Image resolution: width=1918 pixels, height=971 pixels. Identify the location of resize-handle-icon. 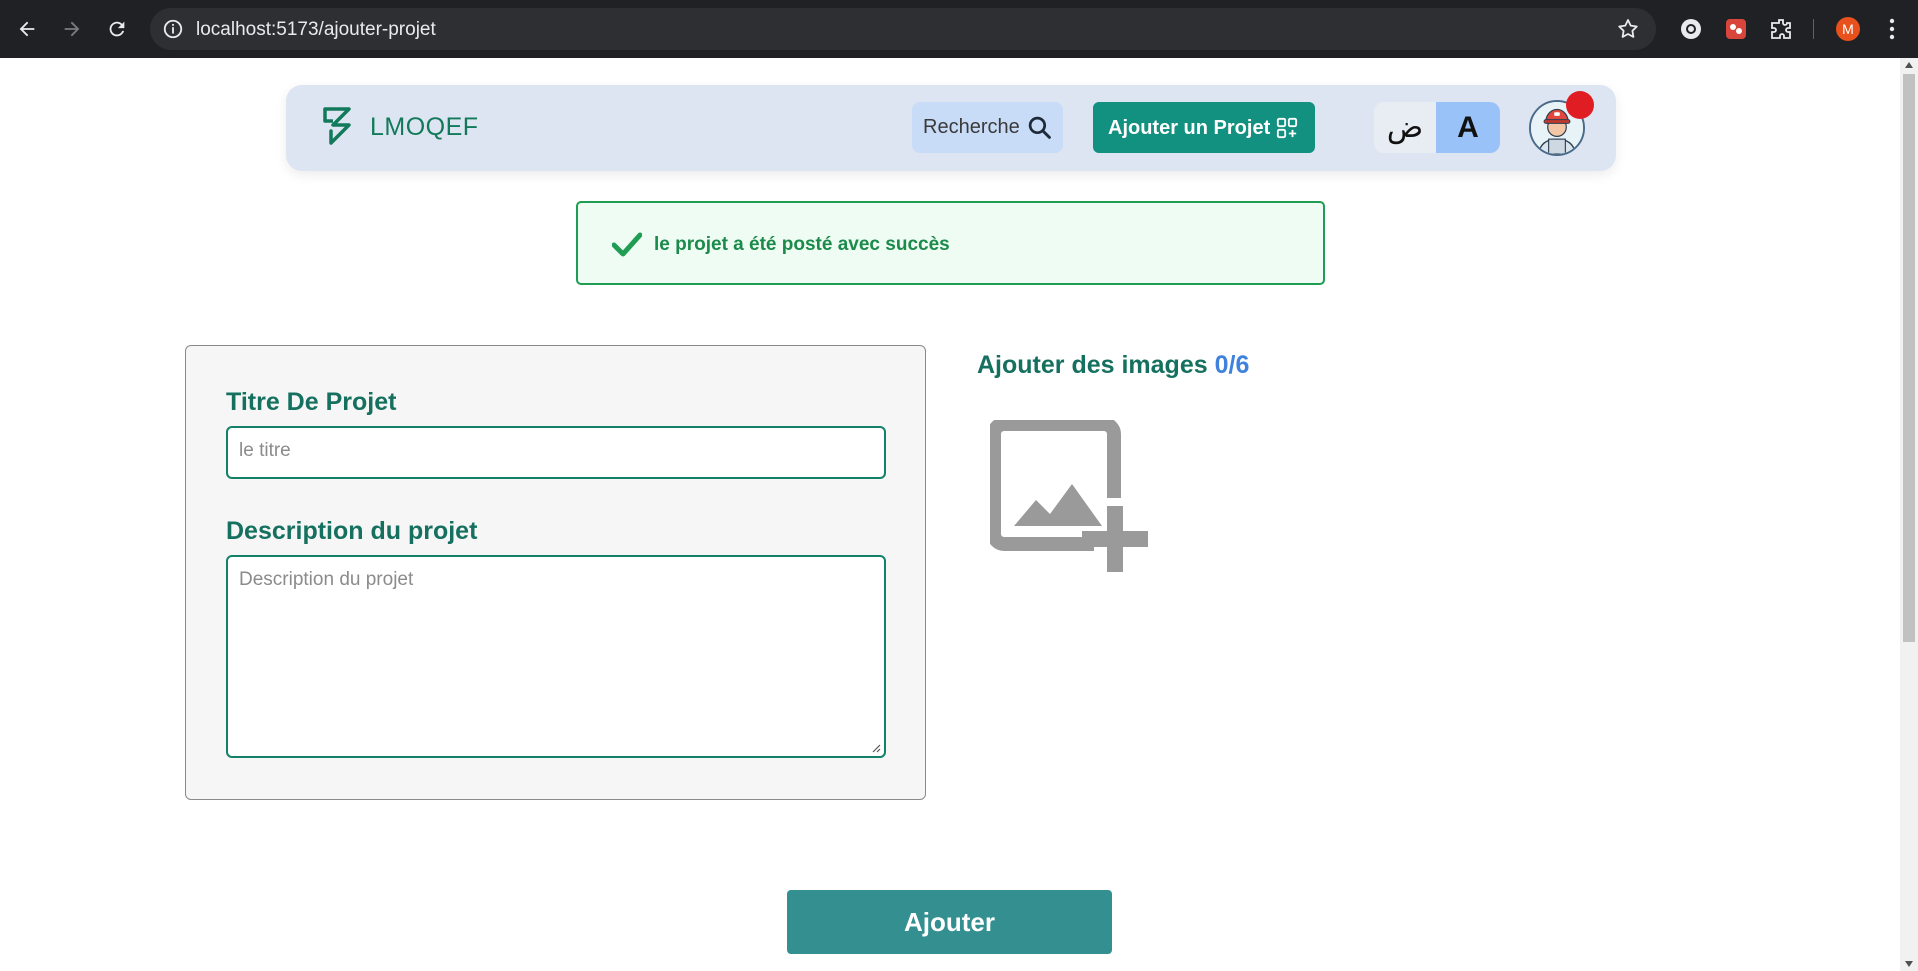
(876, 748).